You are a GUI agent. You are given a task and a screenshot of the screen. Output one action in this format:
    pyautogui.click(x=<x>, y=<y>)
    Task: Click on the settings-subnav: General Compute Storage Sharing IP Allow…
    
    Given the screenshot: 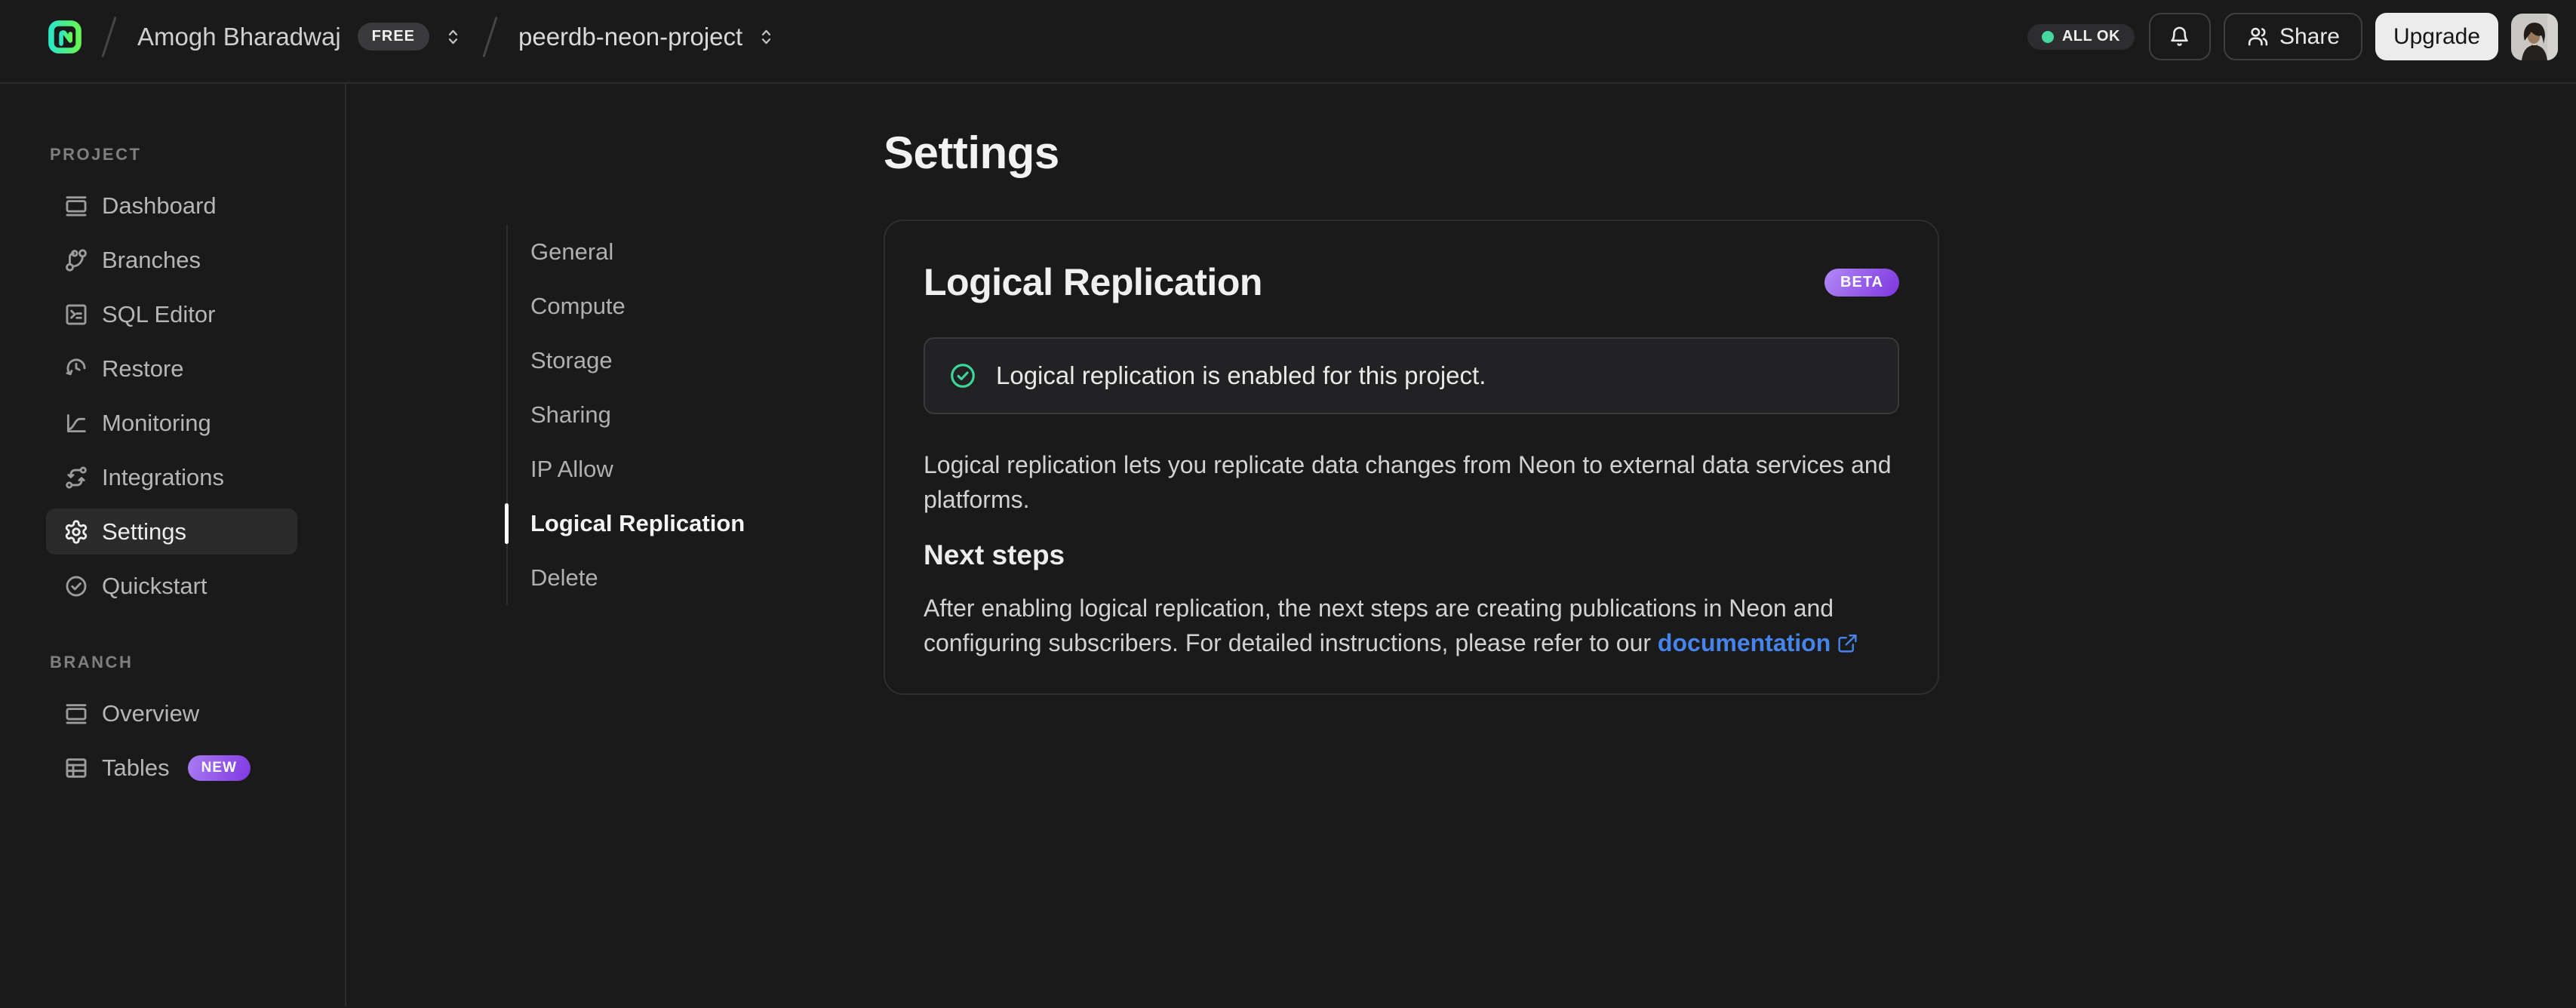 What is the action you would take?
    pyautogui.click(x=664, y=415)
    